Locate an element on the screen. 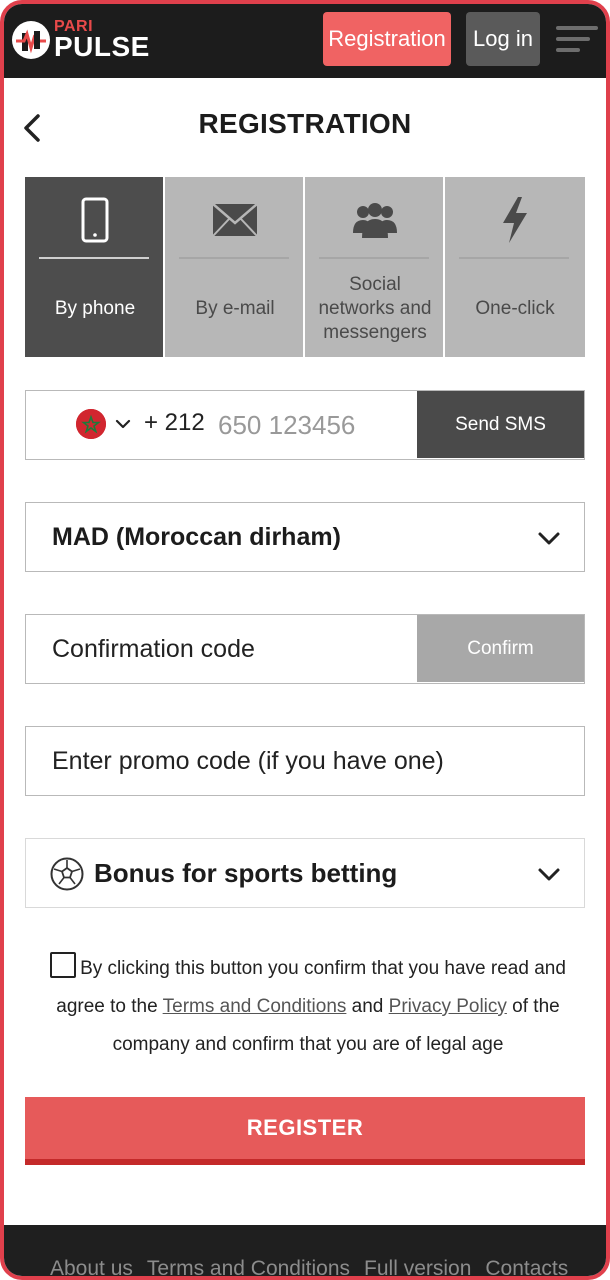 The width and height of the screenshot is (610, 1280). tab-by-email: By e-mail is located at coordinates (235, 267).